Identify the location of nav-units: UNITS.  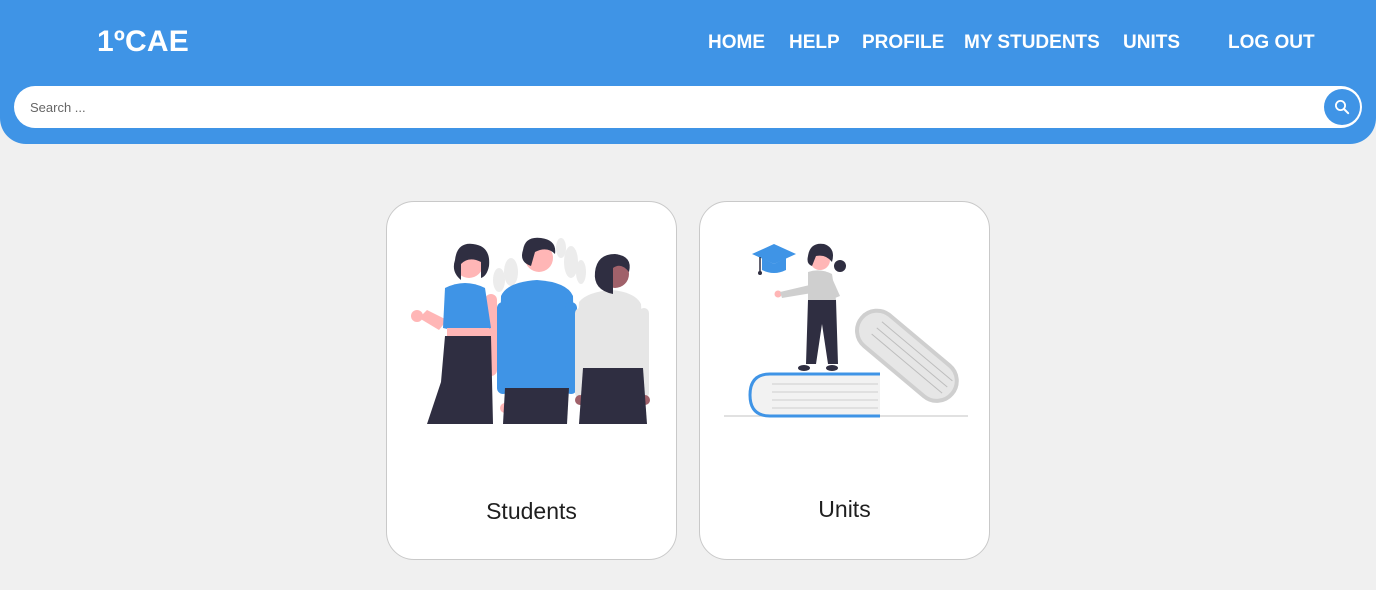
(1151, 43).